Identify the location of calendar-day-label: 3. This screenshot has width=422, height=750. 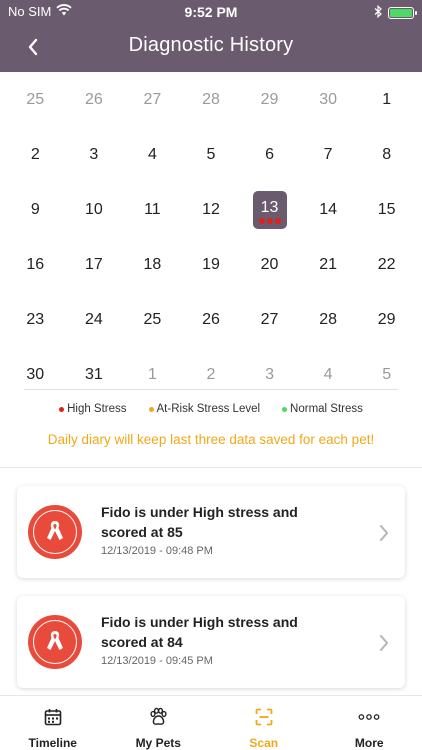
(94, 154).